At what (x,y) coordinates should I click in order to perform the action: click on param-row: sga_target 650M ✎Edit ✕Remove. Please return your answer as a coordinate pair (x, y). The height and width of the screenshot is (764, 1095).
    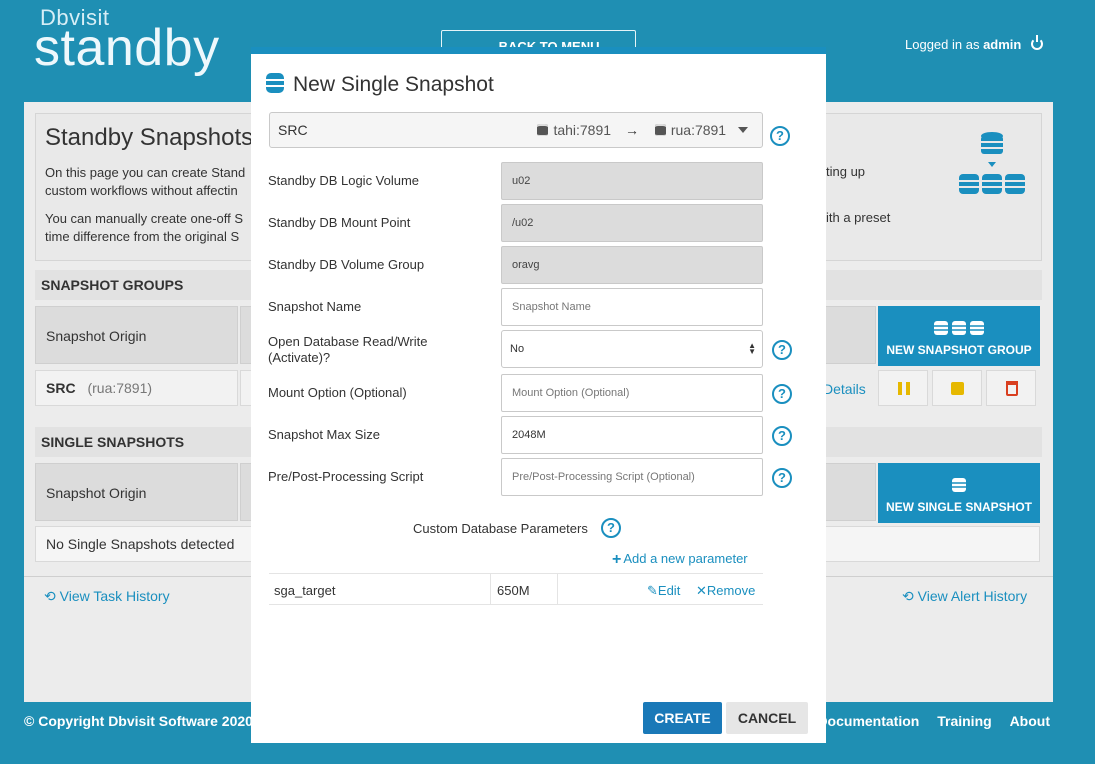
    Looking at the image, I should click on (516, 589).